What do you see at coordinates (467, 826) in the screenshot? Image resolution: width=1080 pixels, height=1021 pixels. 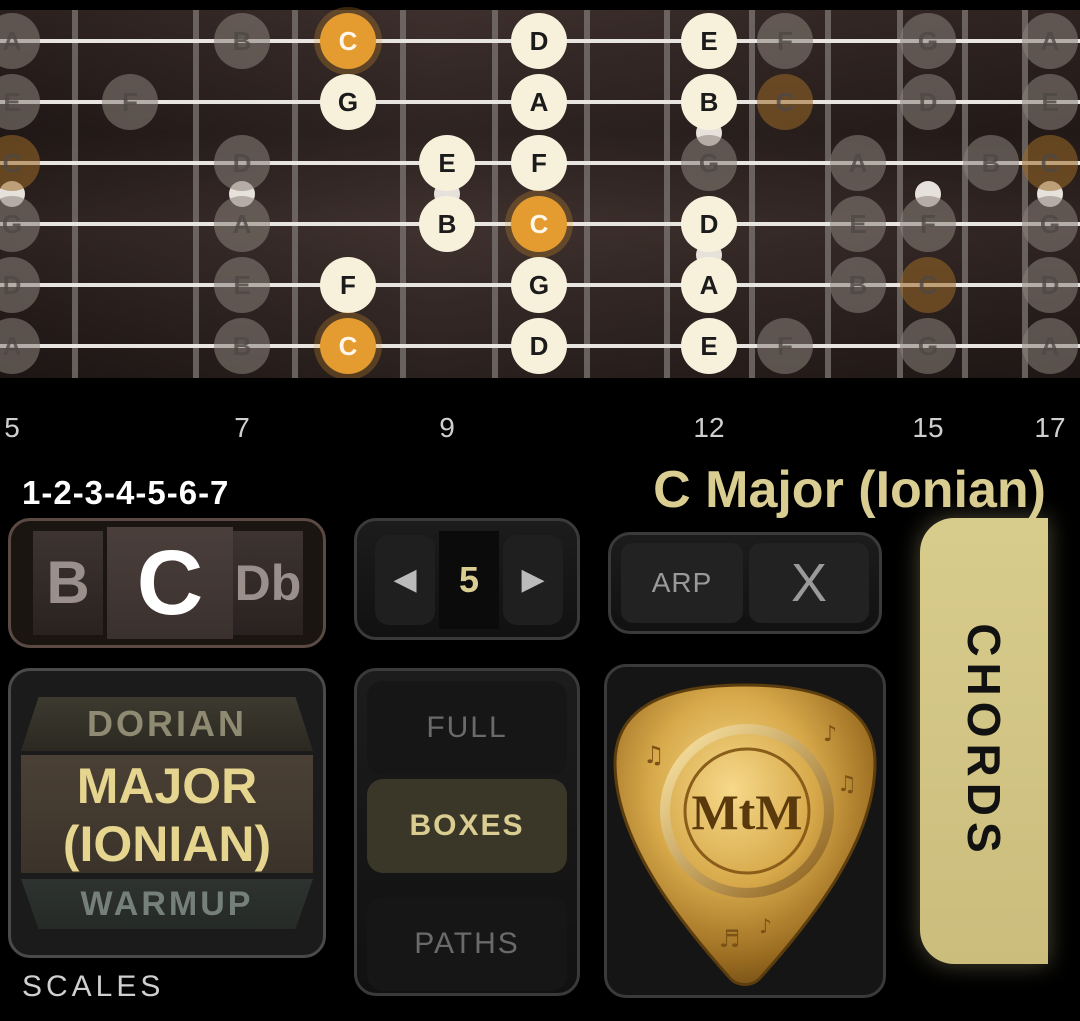 I see `view-boxes-button: BOXES` at bounding box center [467, 826].